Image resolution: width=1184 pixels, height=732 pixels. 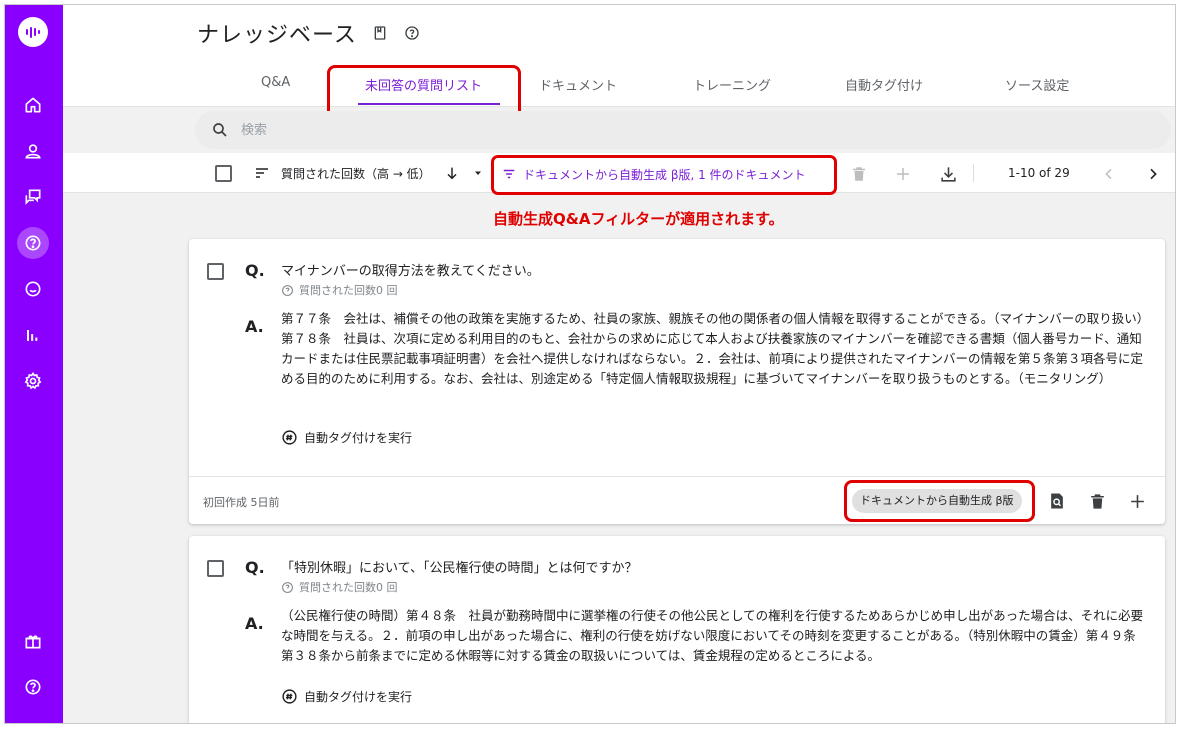 What do you see at coordinates (478, 173) in the screenshot?
I see `caret-down-icon` at bounding box center [478, 173].